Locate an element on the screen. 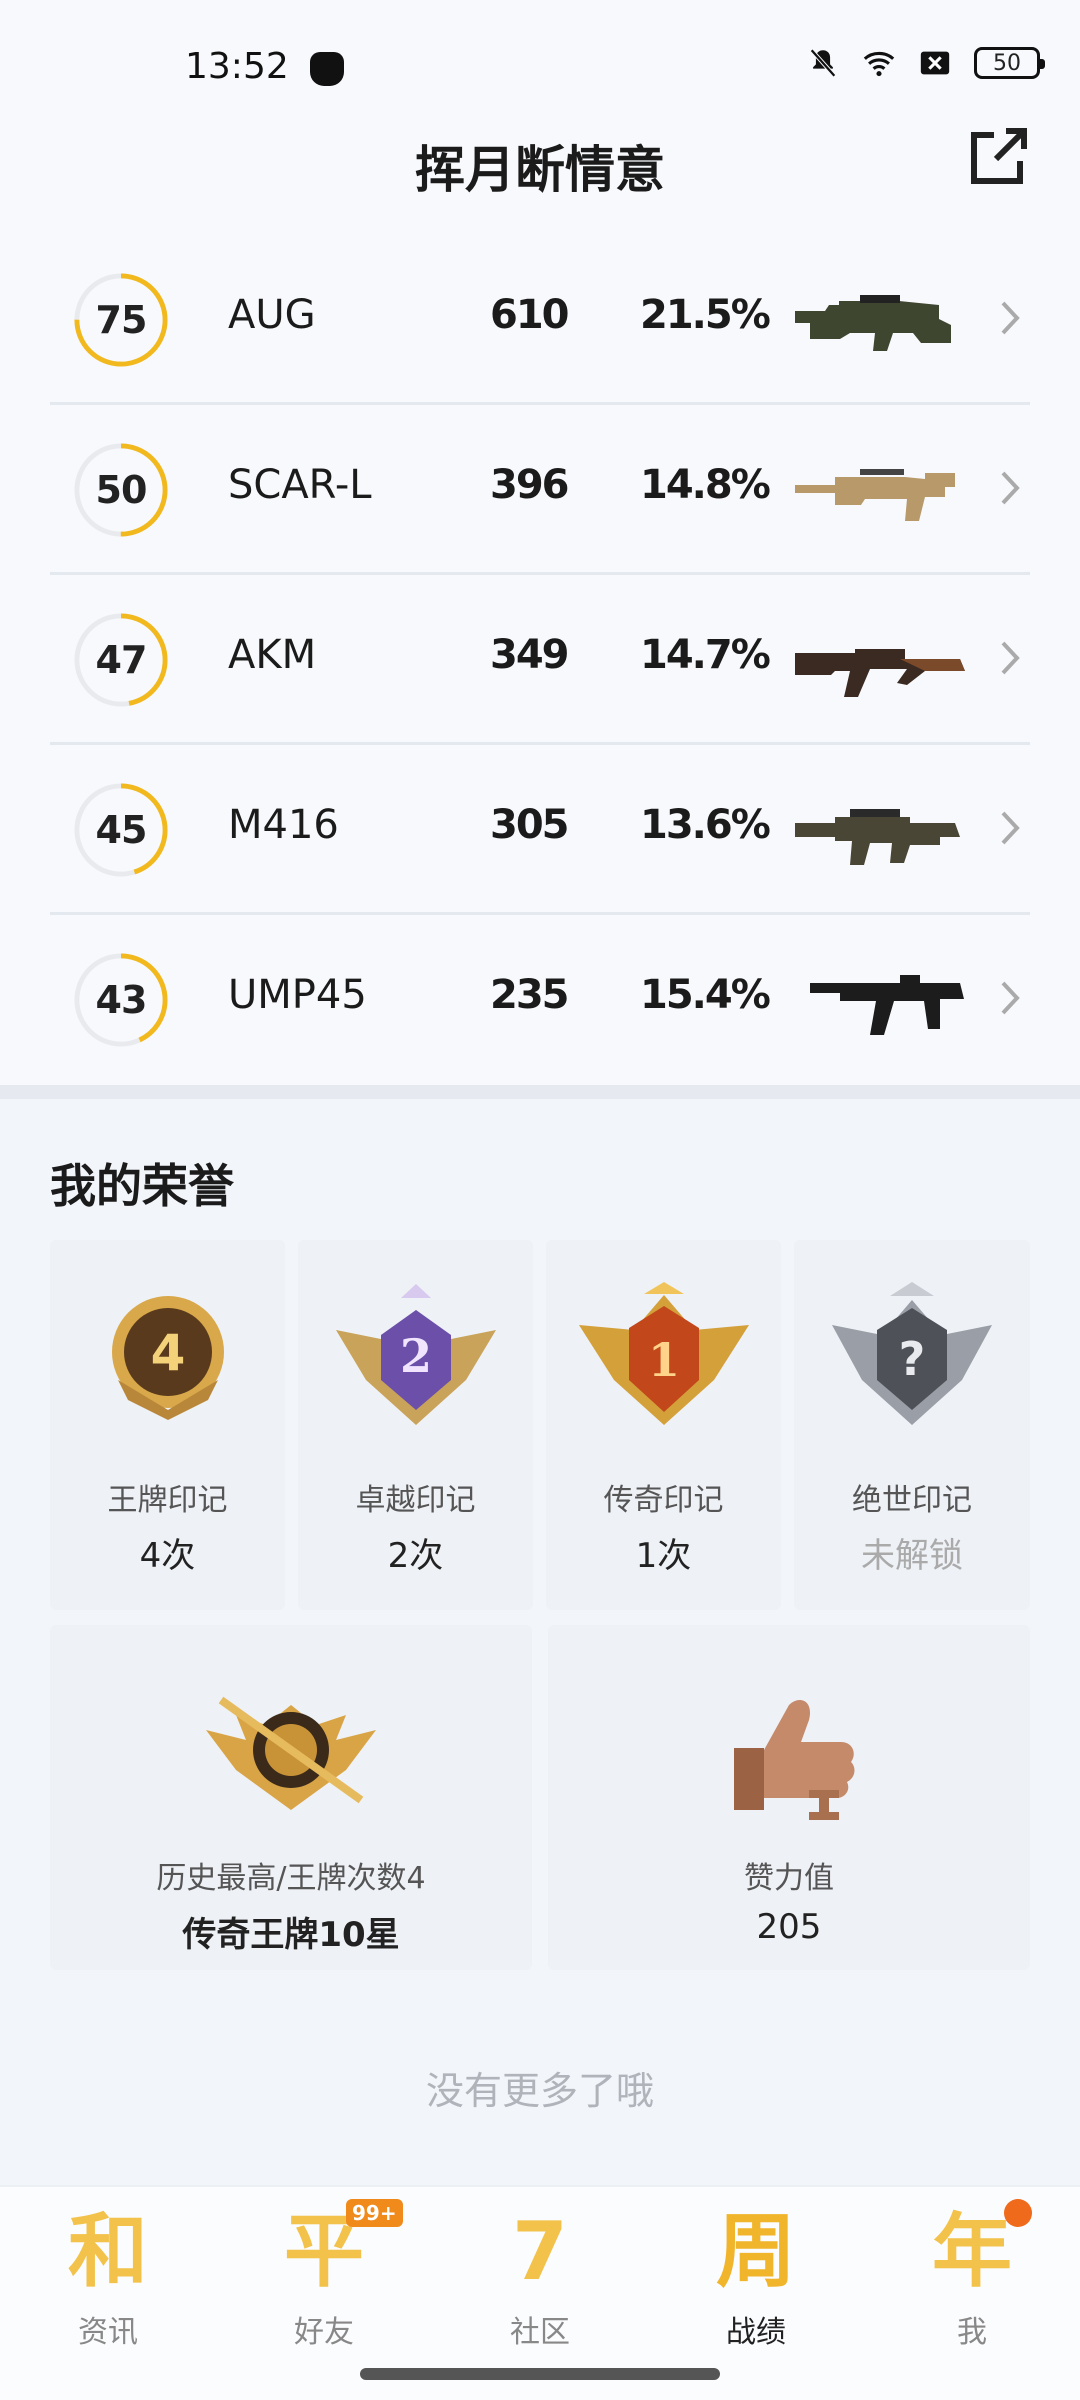 Image resolution: width=1080 pixels, height=2400 pixels. legend-mark-icon: 1 is located at coordinates (663, 1353).